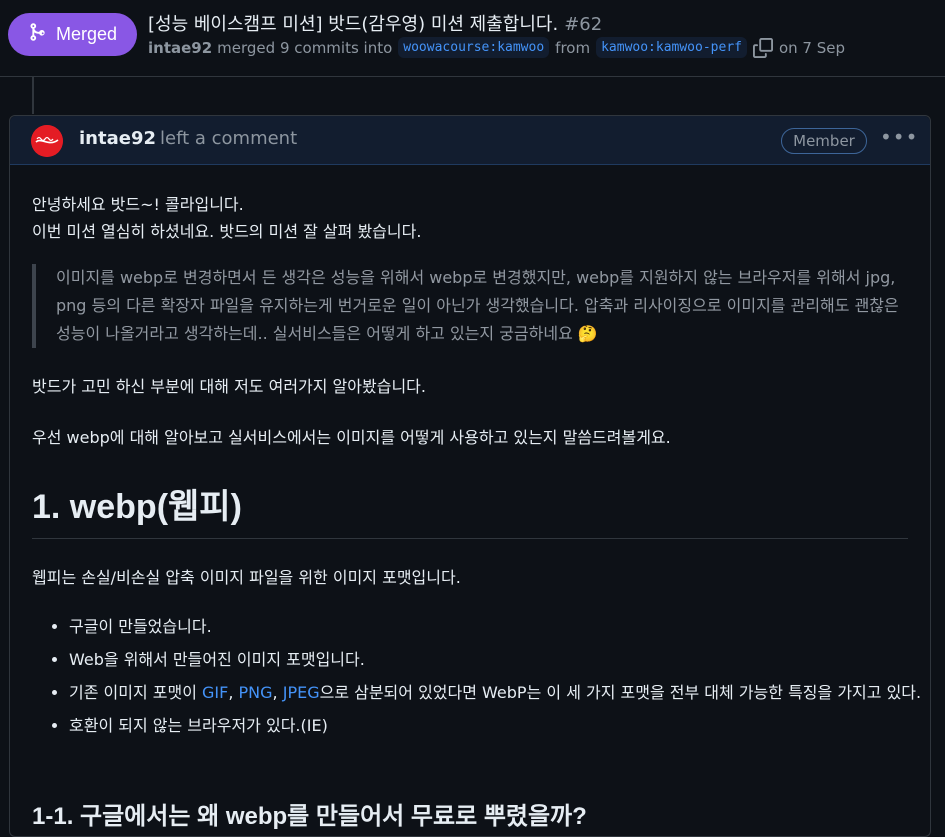  Describe the element at coordinates (215, 692) in the screenshot. I see `gif-link: GIF` at that location.